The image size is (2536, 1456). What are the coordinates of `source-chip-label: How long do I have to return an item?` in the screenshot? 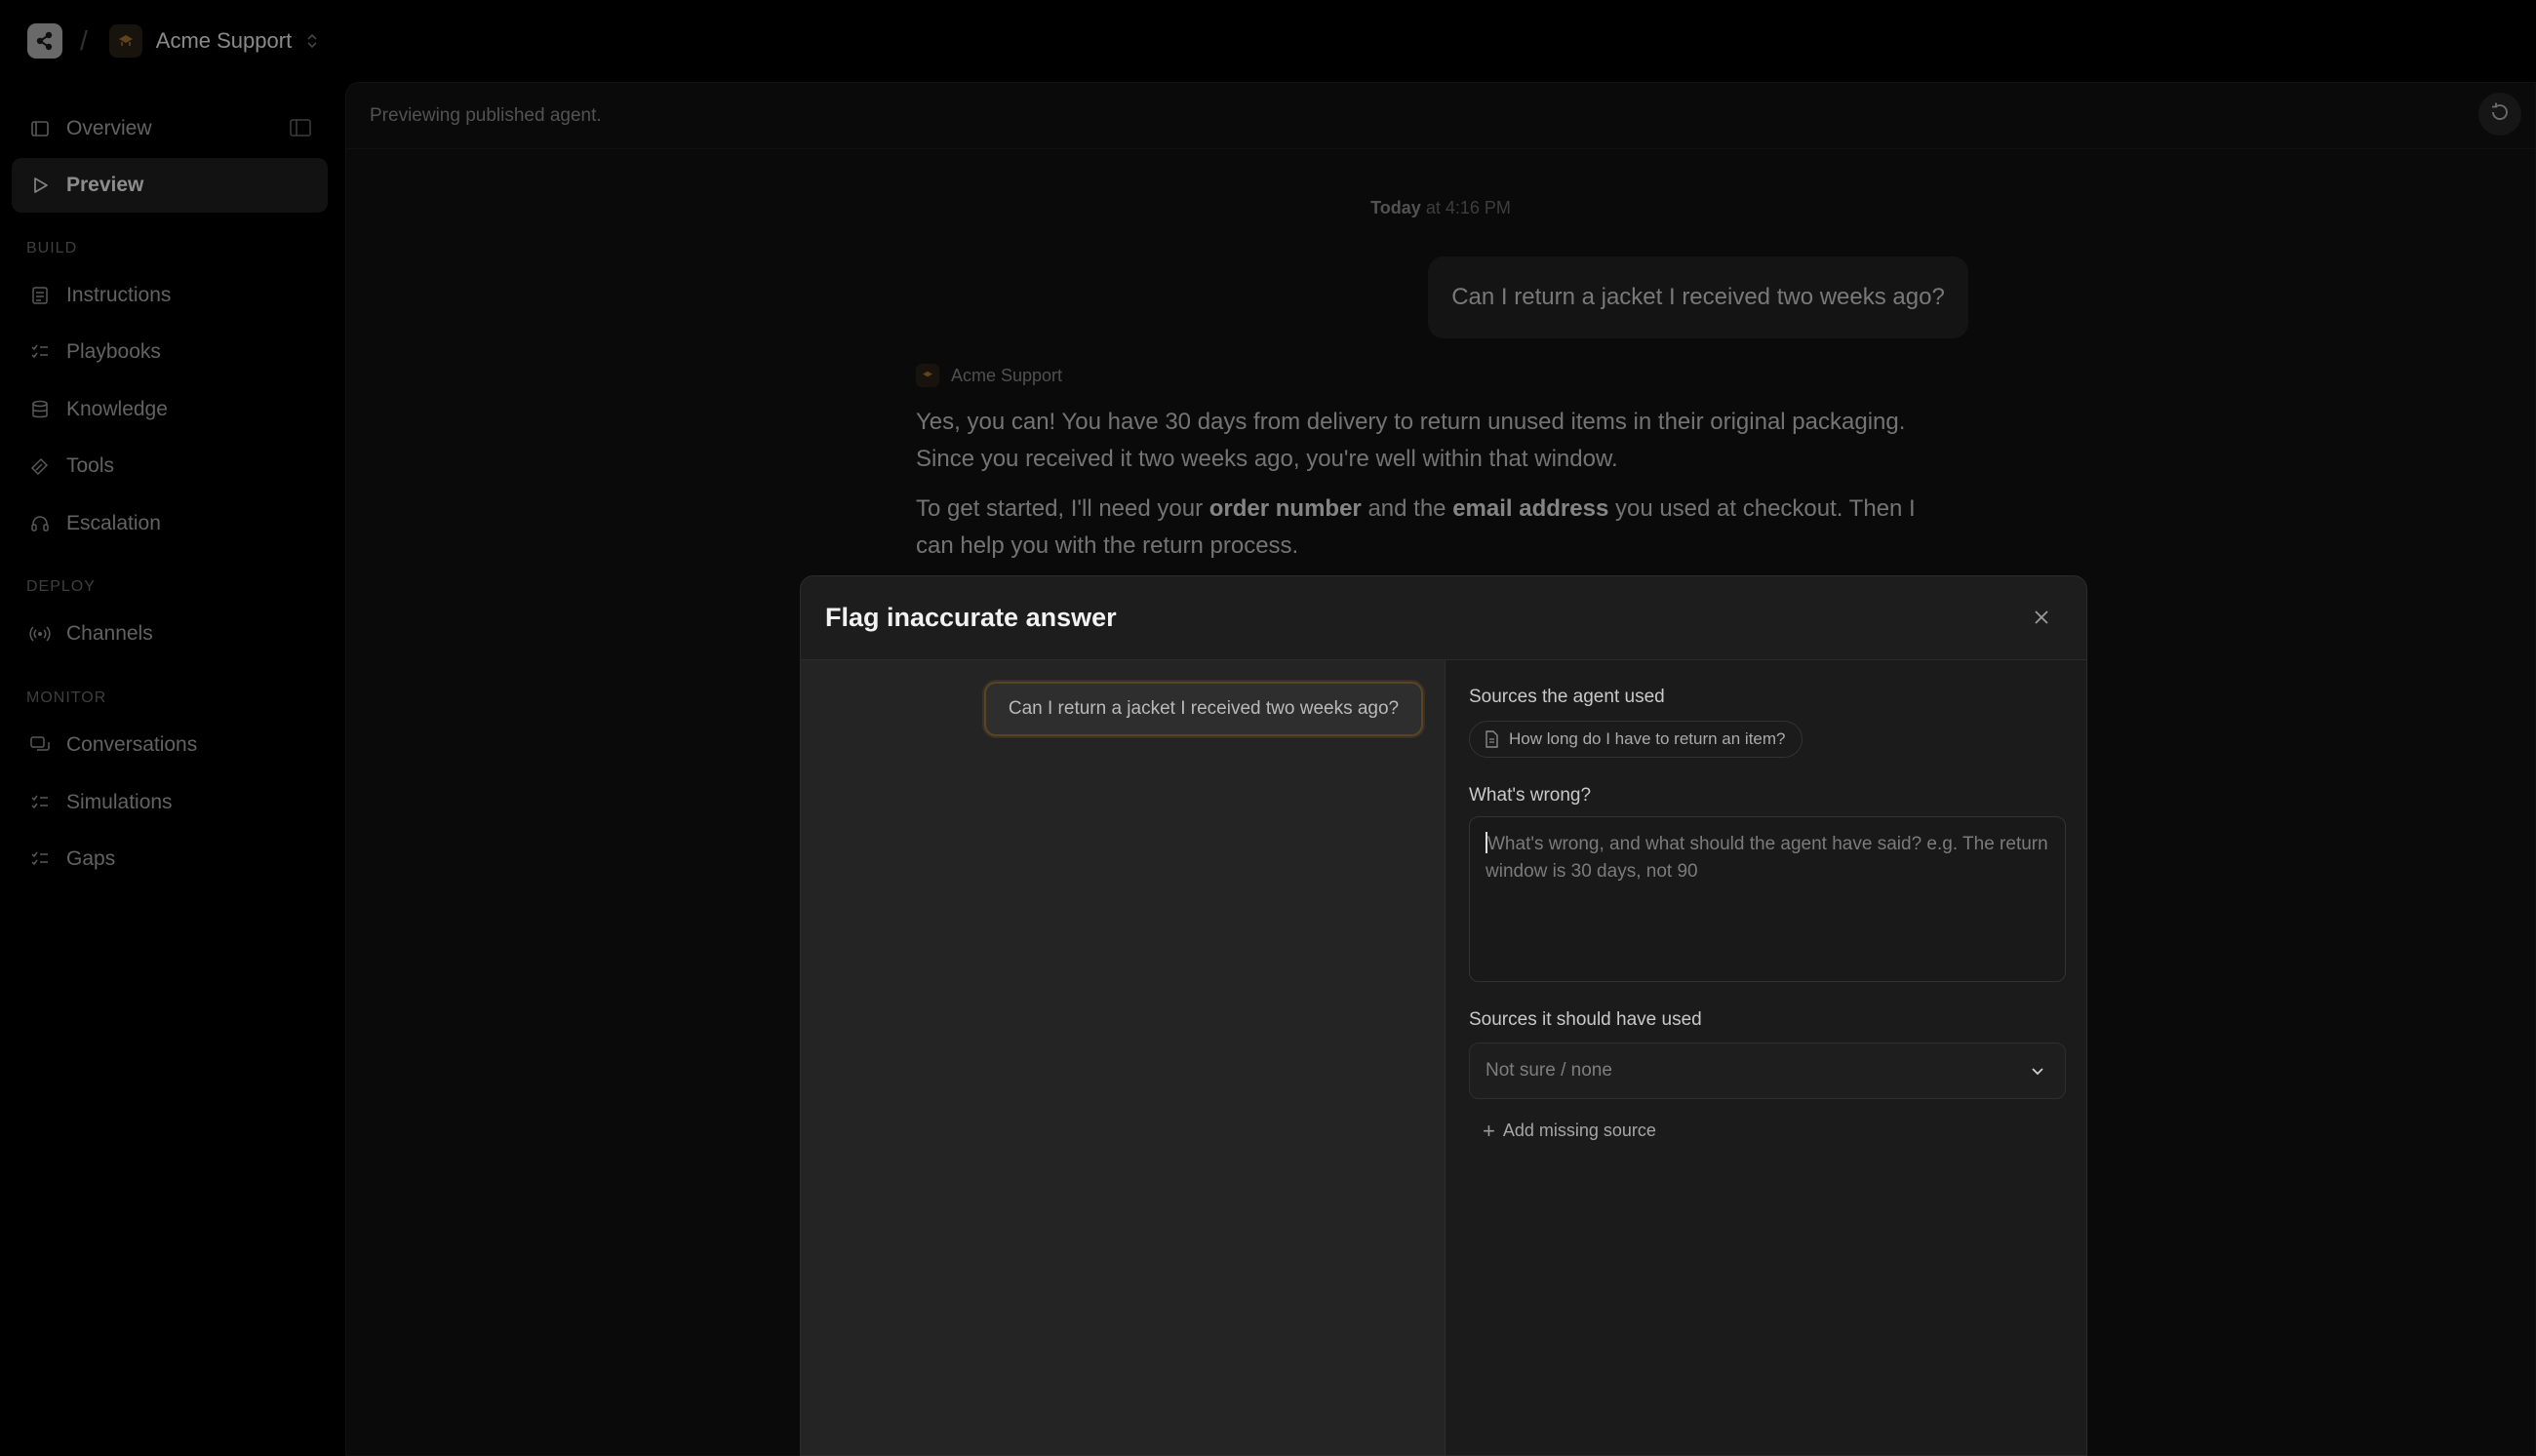 It's located at (1647, 738).